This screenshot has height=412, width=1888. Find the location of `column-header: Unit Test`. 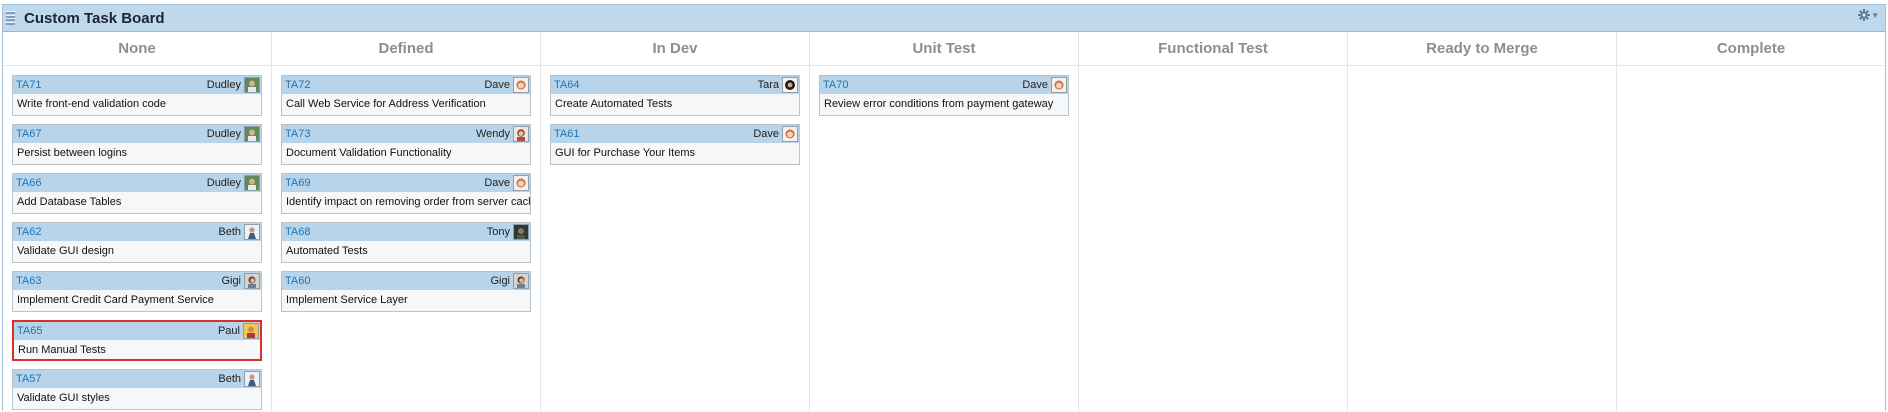

column-header: Unit Test is located at coordinates (944, 49).